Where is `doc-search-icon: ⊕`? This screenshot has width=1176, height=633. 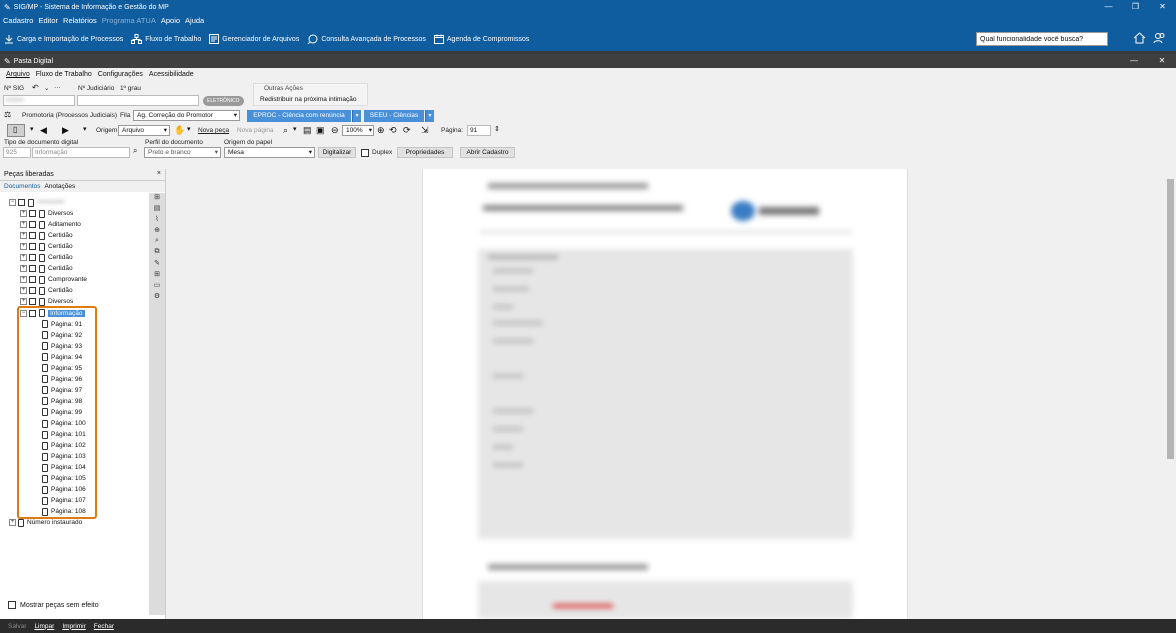
doc-search-icon: ⊕ is located at coordinates (157, 231).